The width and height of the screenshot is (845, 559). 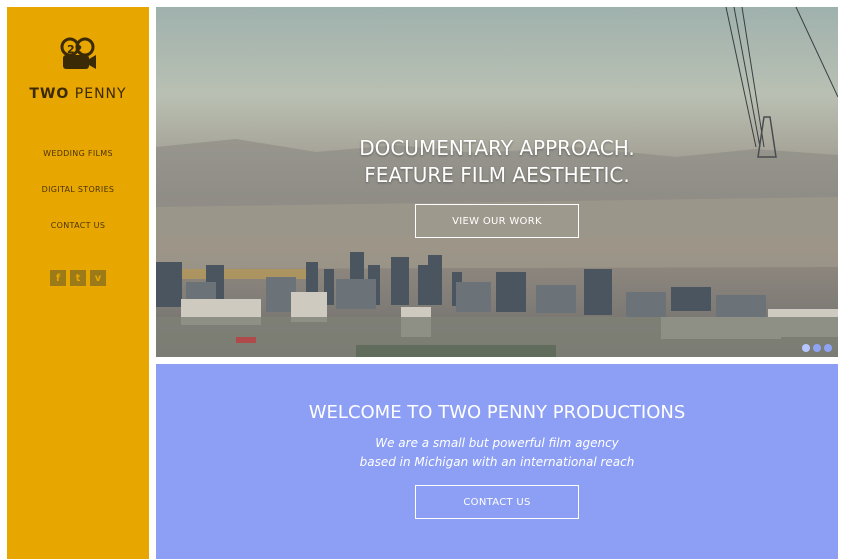 I want to click on welcome-title: WELCOME TO TWO PENNY PRODUCTIONS, so click(x=497, y=412).